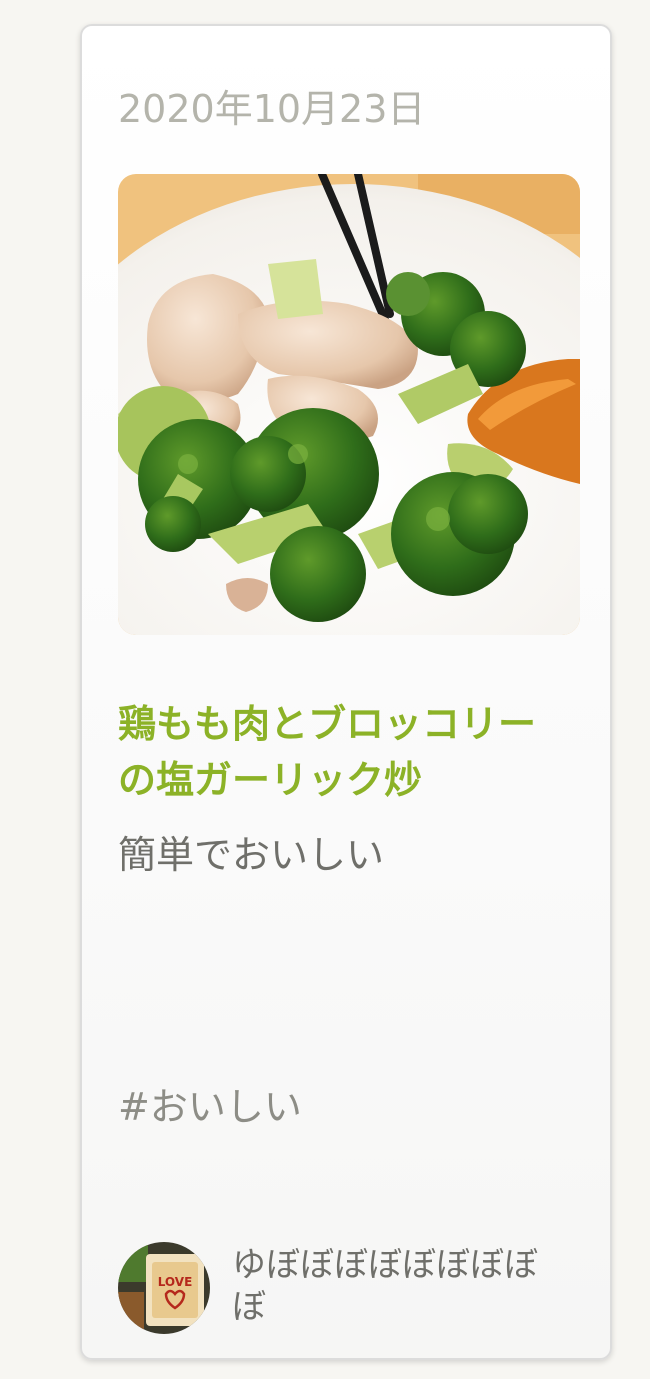  I want to click on recipe-description: 簡単でおいしい, so click(251, 855).